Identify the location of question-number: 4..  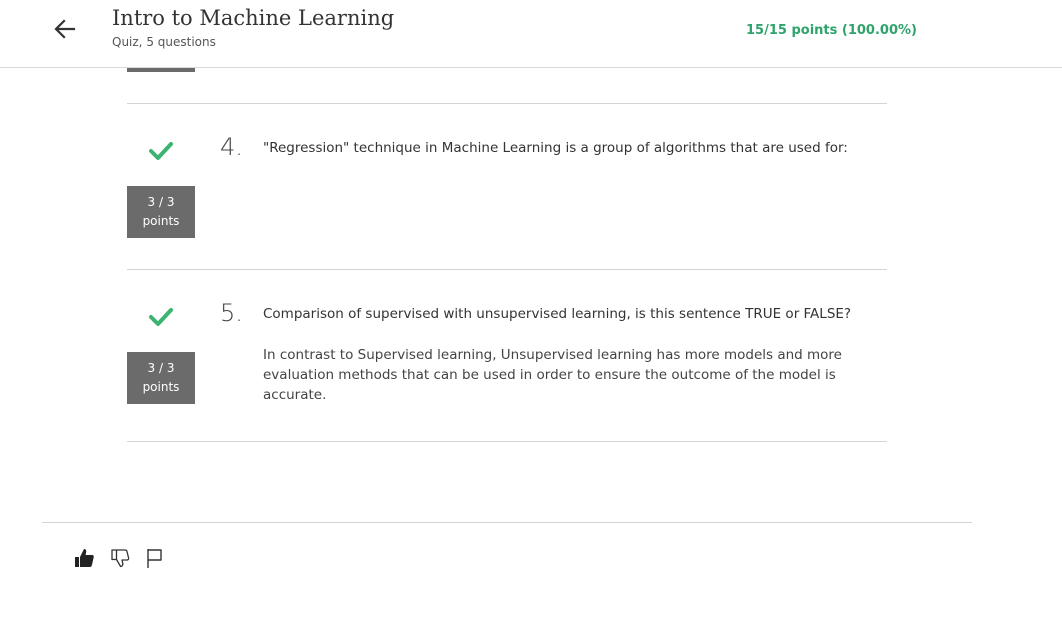
(231, 147).